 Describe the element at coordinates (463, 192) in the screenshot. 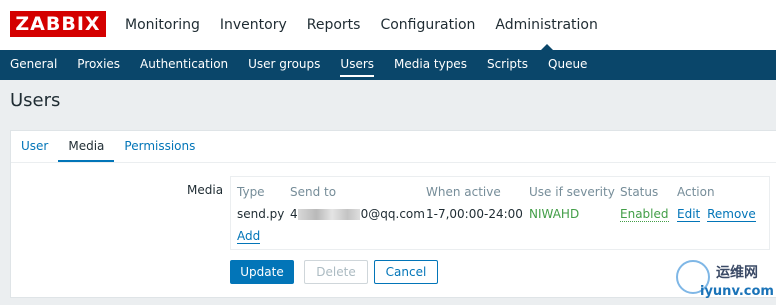

I see `header-when-active: When active` at that location.